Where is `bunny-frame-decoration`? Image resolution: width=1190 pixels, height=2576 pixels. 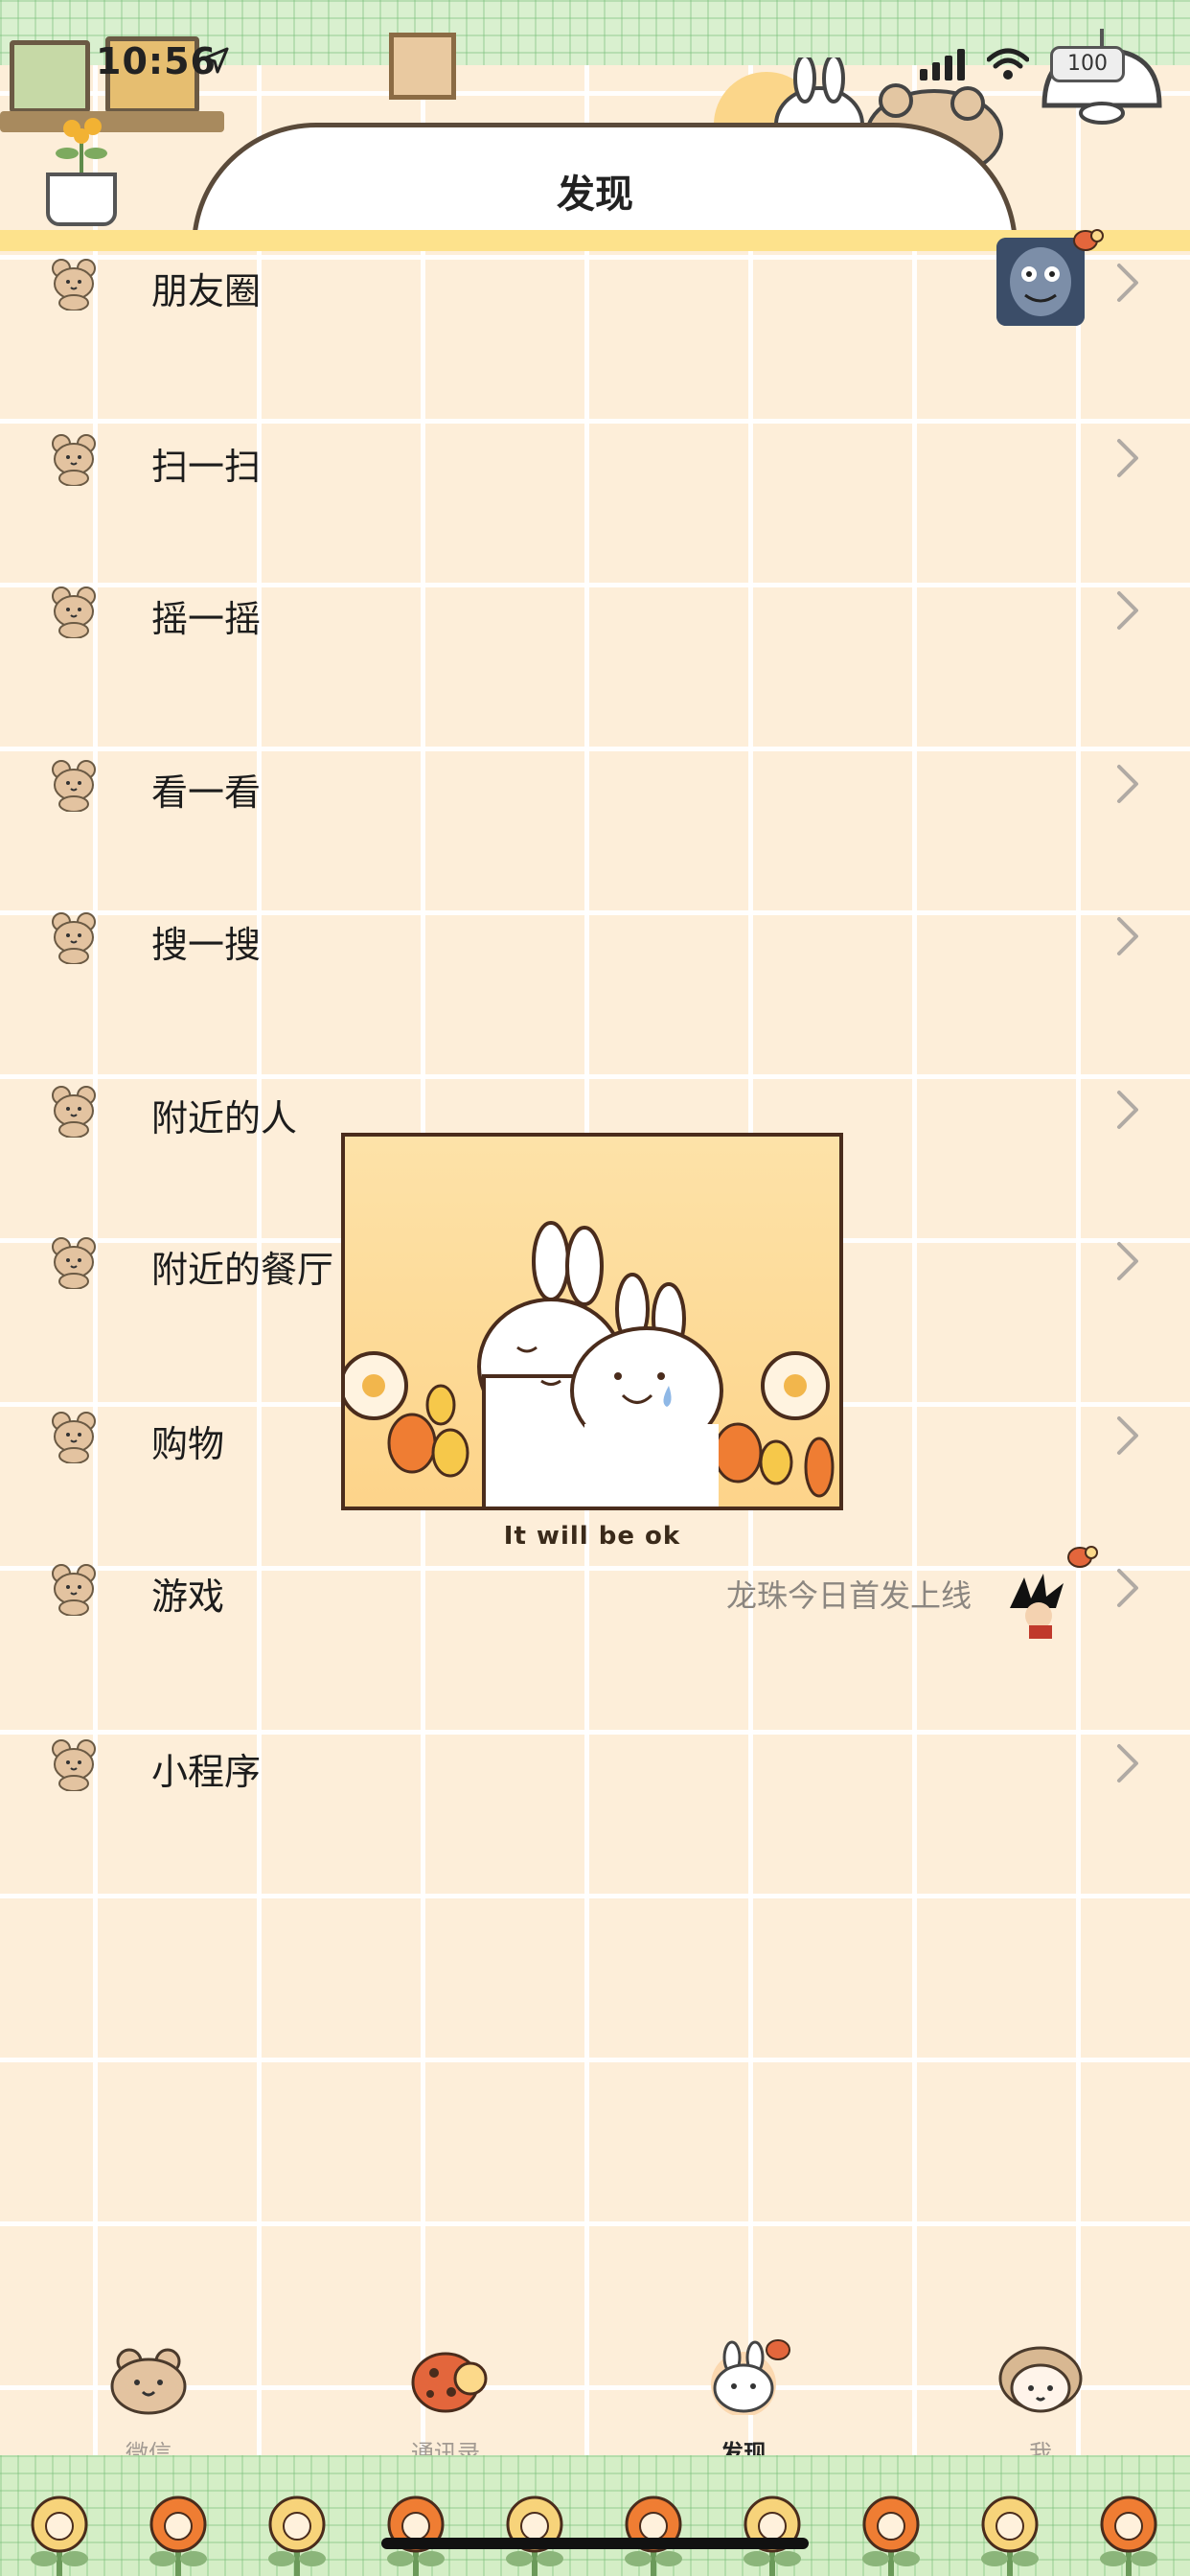 bunny-frame-decoration is located at coordinates (50, 76).